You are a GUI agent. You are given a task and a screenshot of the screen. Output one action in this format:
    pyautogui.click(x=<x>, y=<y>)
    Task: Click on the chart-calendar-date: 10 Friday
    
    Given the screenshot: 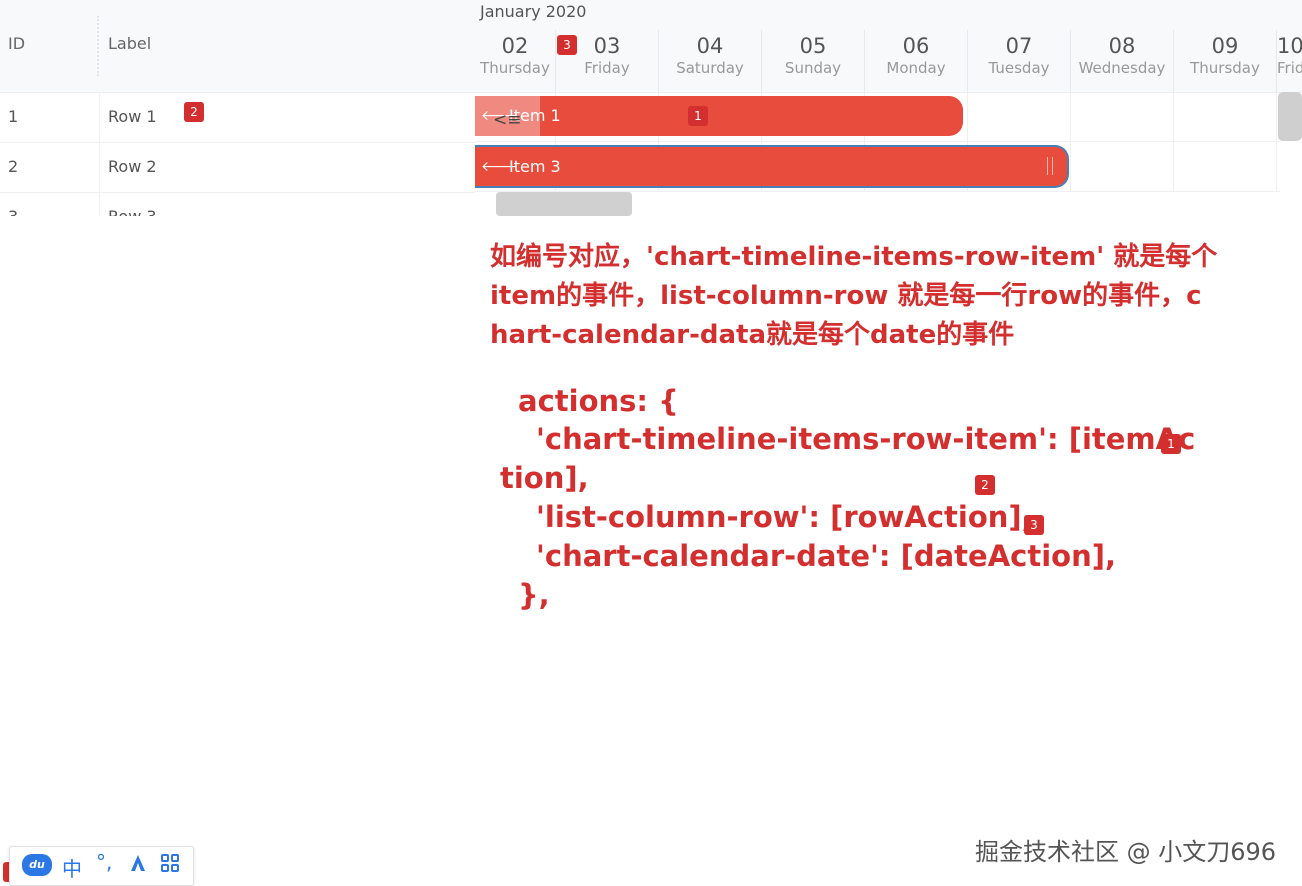 What is the action you would take?
    pyautogui.click(x=1289, y=61)
    